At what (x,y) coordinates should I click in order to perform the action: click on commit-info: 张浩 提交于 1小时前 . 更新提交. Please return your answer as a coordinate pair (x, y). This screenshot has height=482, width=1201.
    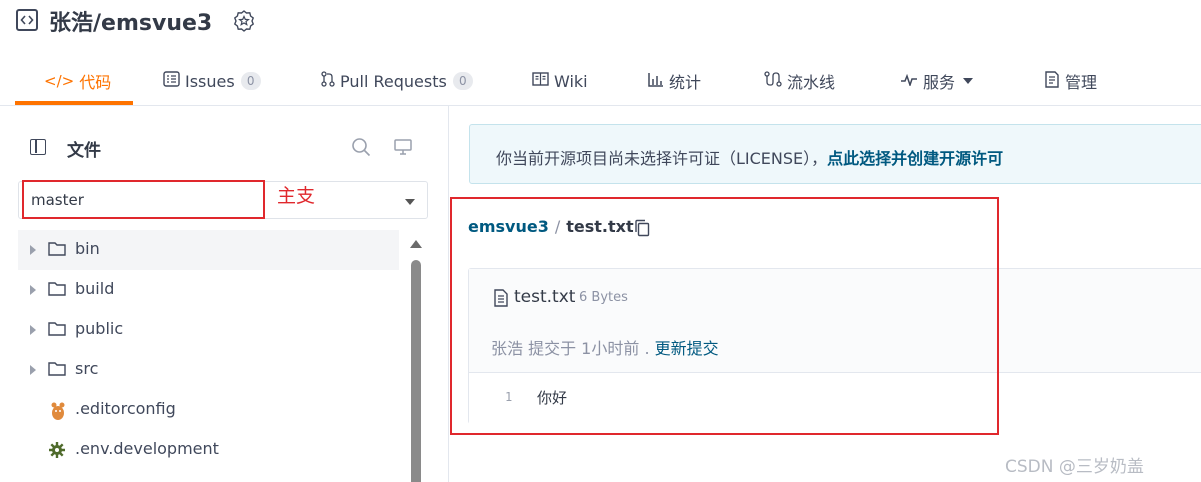
    Looking at the image, I should click on (605, 347).